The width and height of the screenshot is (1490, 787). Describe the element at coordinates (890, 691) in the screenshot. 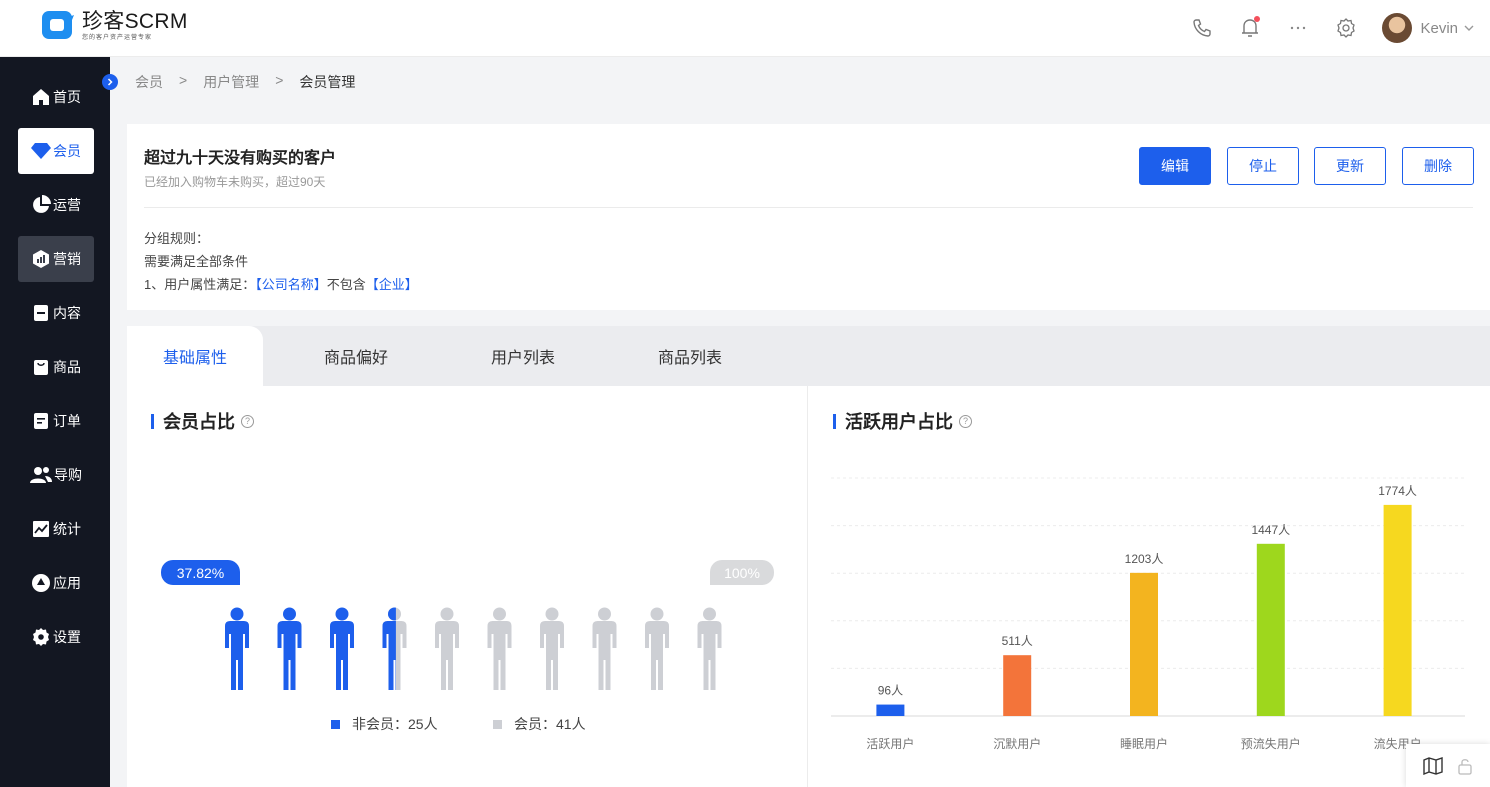

I see `data-label: 96人` at that location.